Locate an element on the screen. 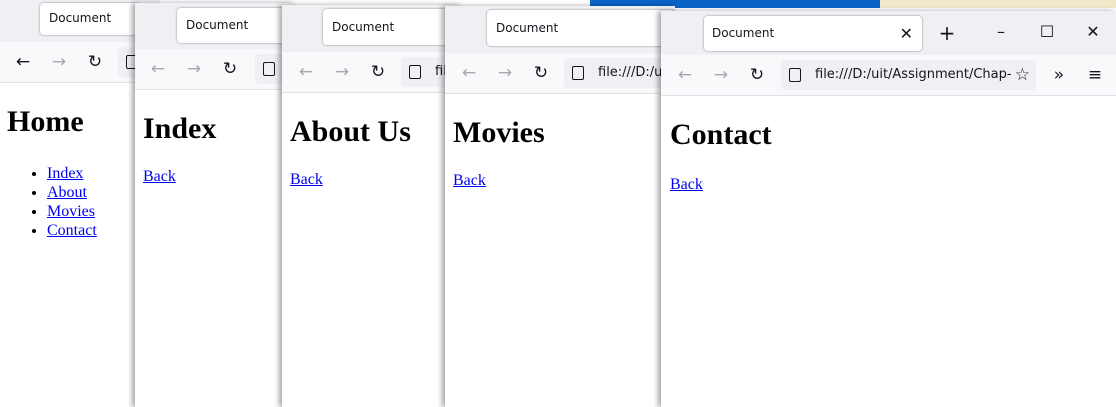 The width and height of the screenshot is (1116, 407). desktop-background-cream is located at coordinates (998, 4).